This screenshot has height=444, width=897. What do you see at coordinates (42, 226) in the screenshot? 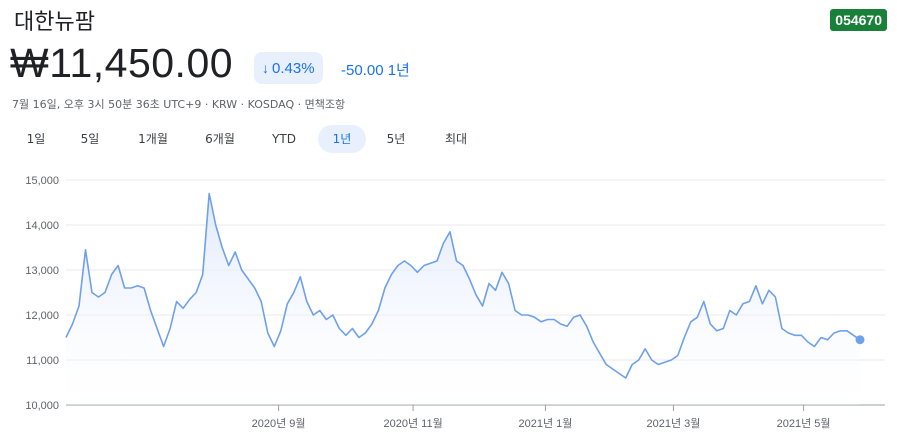
I see `y-tick-label: 14,000` at bounding box center [42, 226].